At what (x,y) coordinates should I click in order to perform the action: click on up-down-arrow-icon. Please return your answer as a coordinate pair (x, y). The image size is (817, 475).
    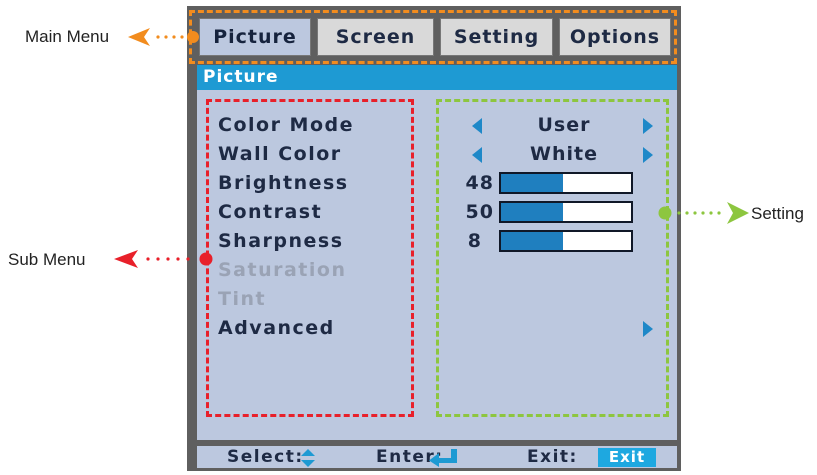
    Looking at the image, I should click on (308, 458).